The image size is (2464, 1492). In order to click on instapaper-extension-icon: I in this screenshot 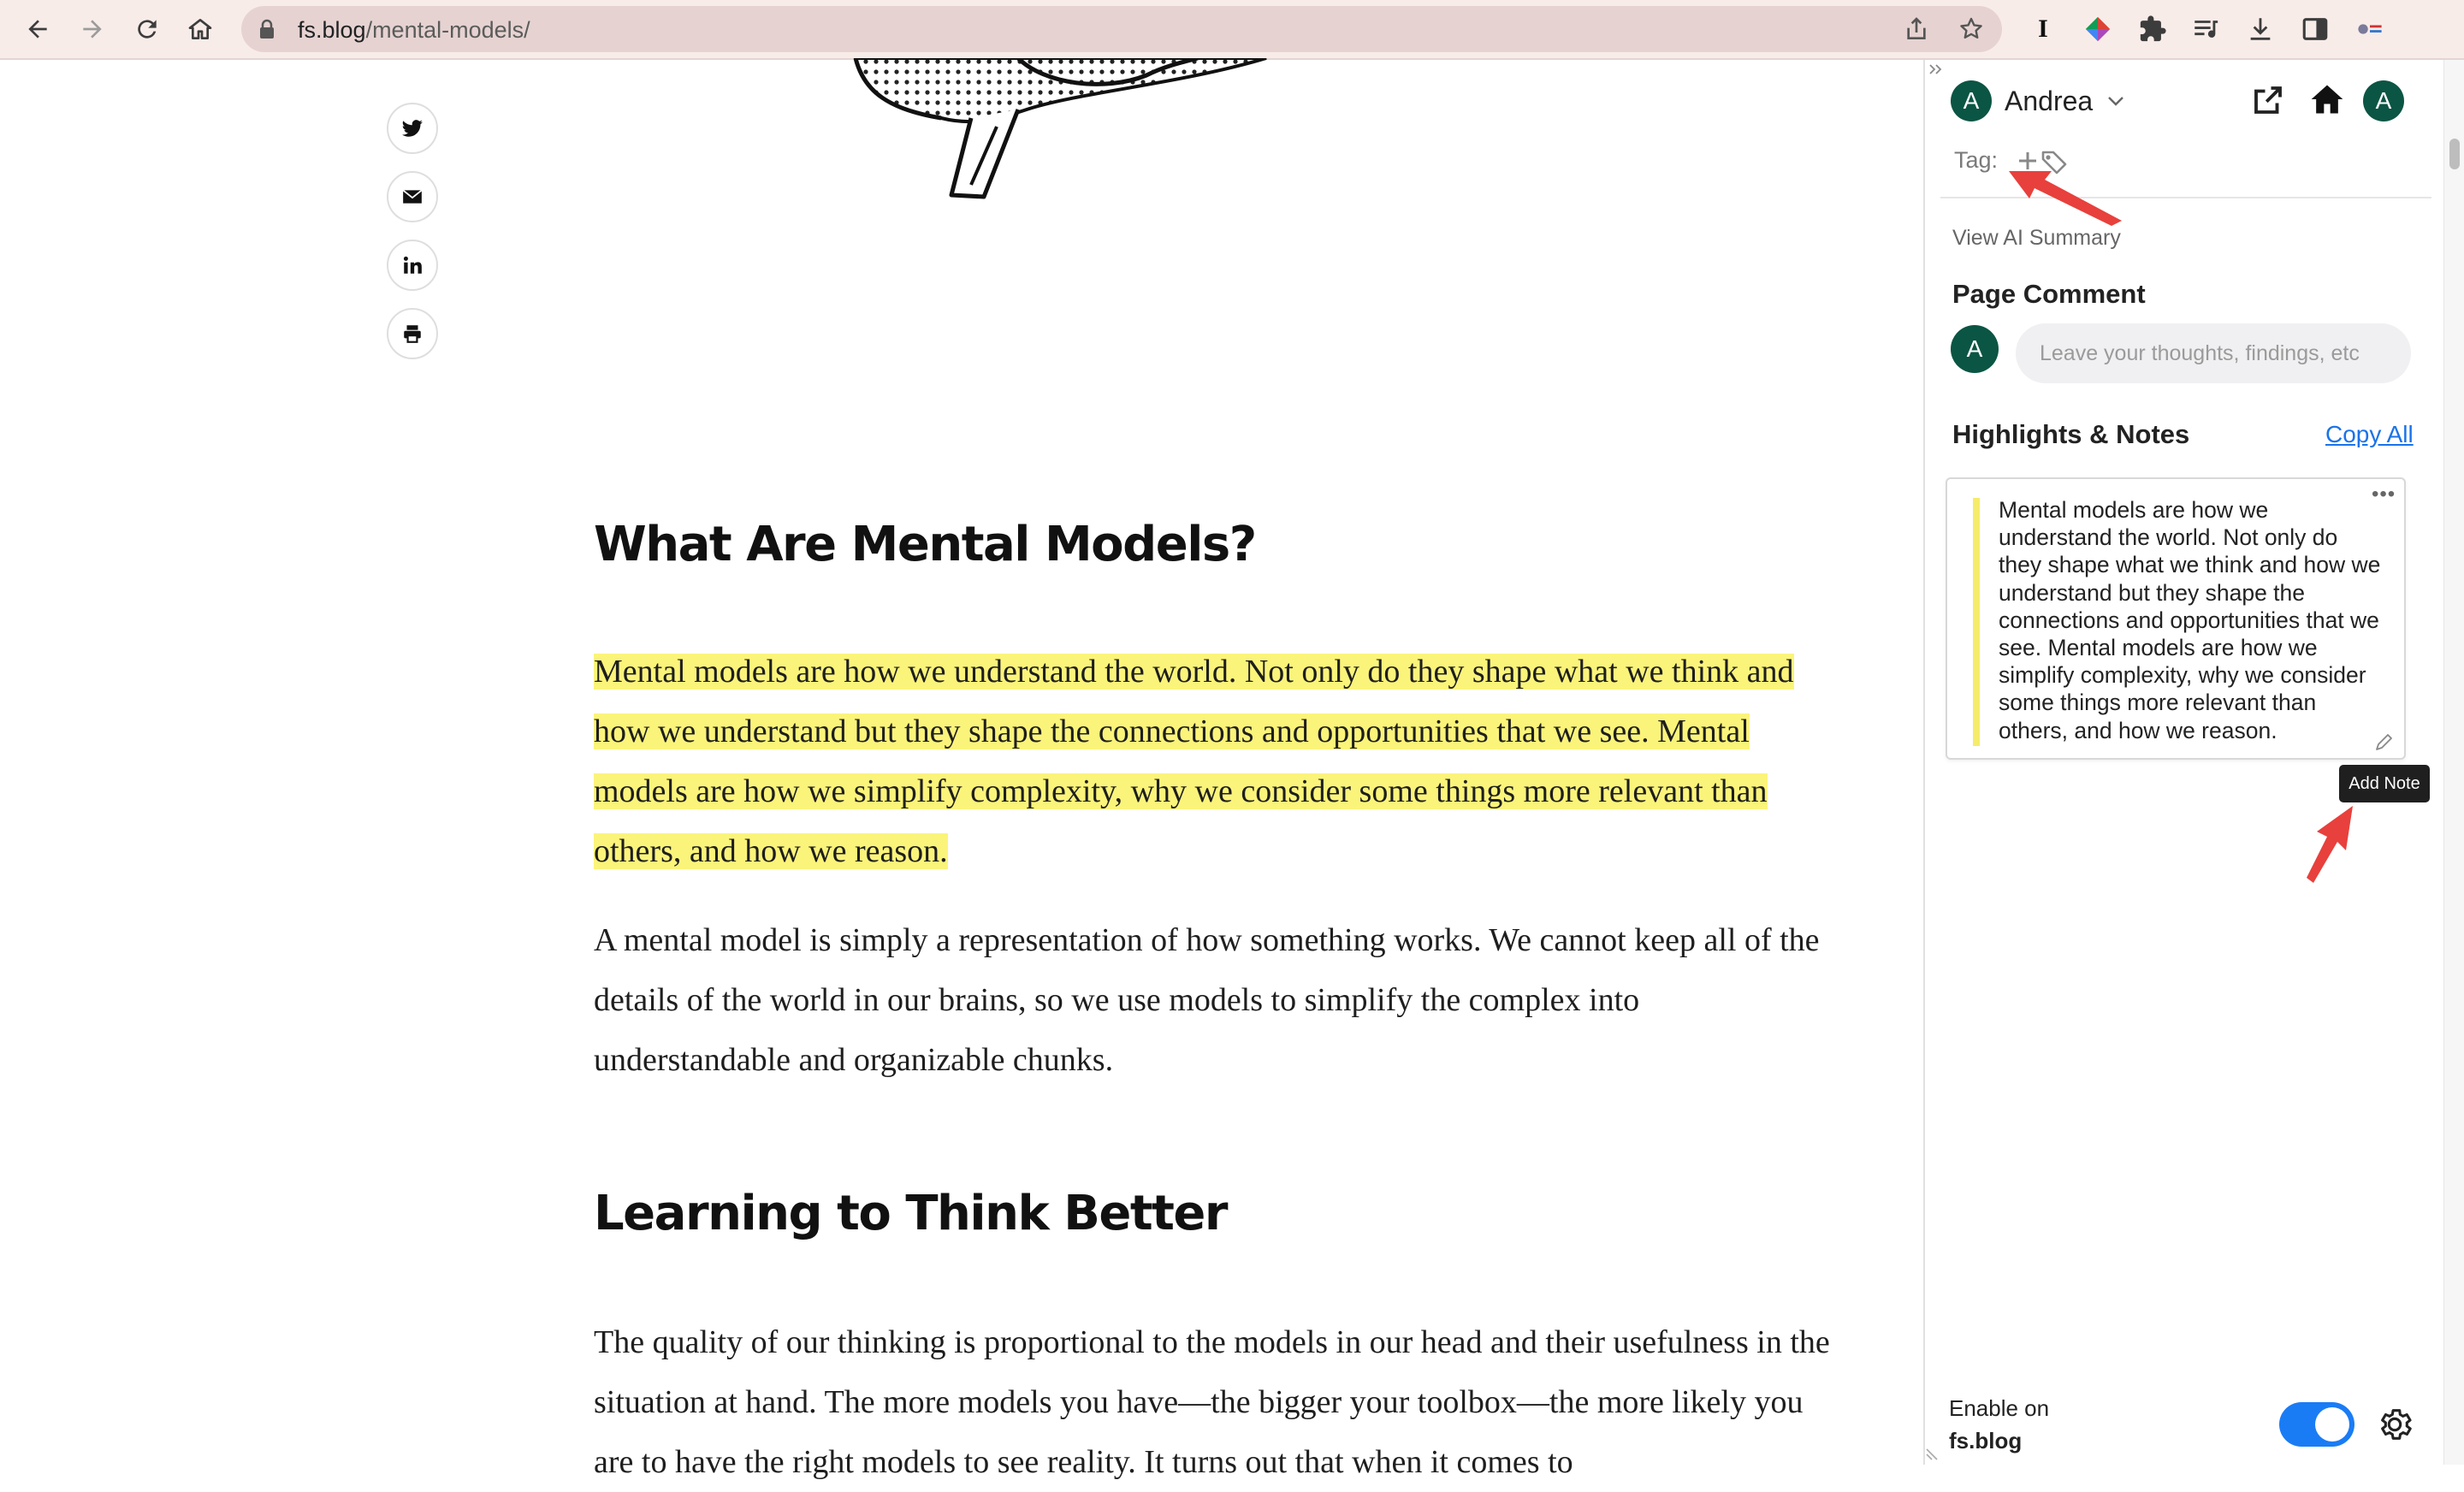, I will do `click(2043, 29)`.